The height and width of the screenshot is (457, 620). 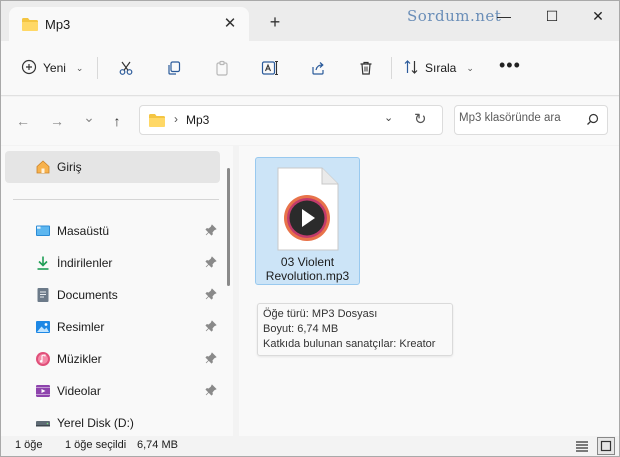 What do you see at coordinates (79, 391) in the screenshot?
I see `sidebar-item-label: Videolar` at bounding box center [79, 391].